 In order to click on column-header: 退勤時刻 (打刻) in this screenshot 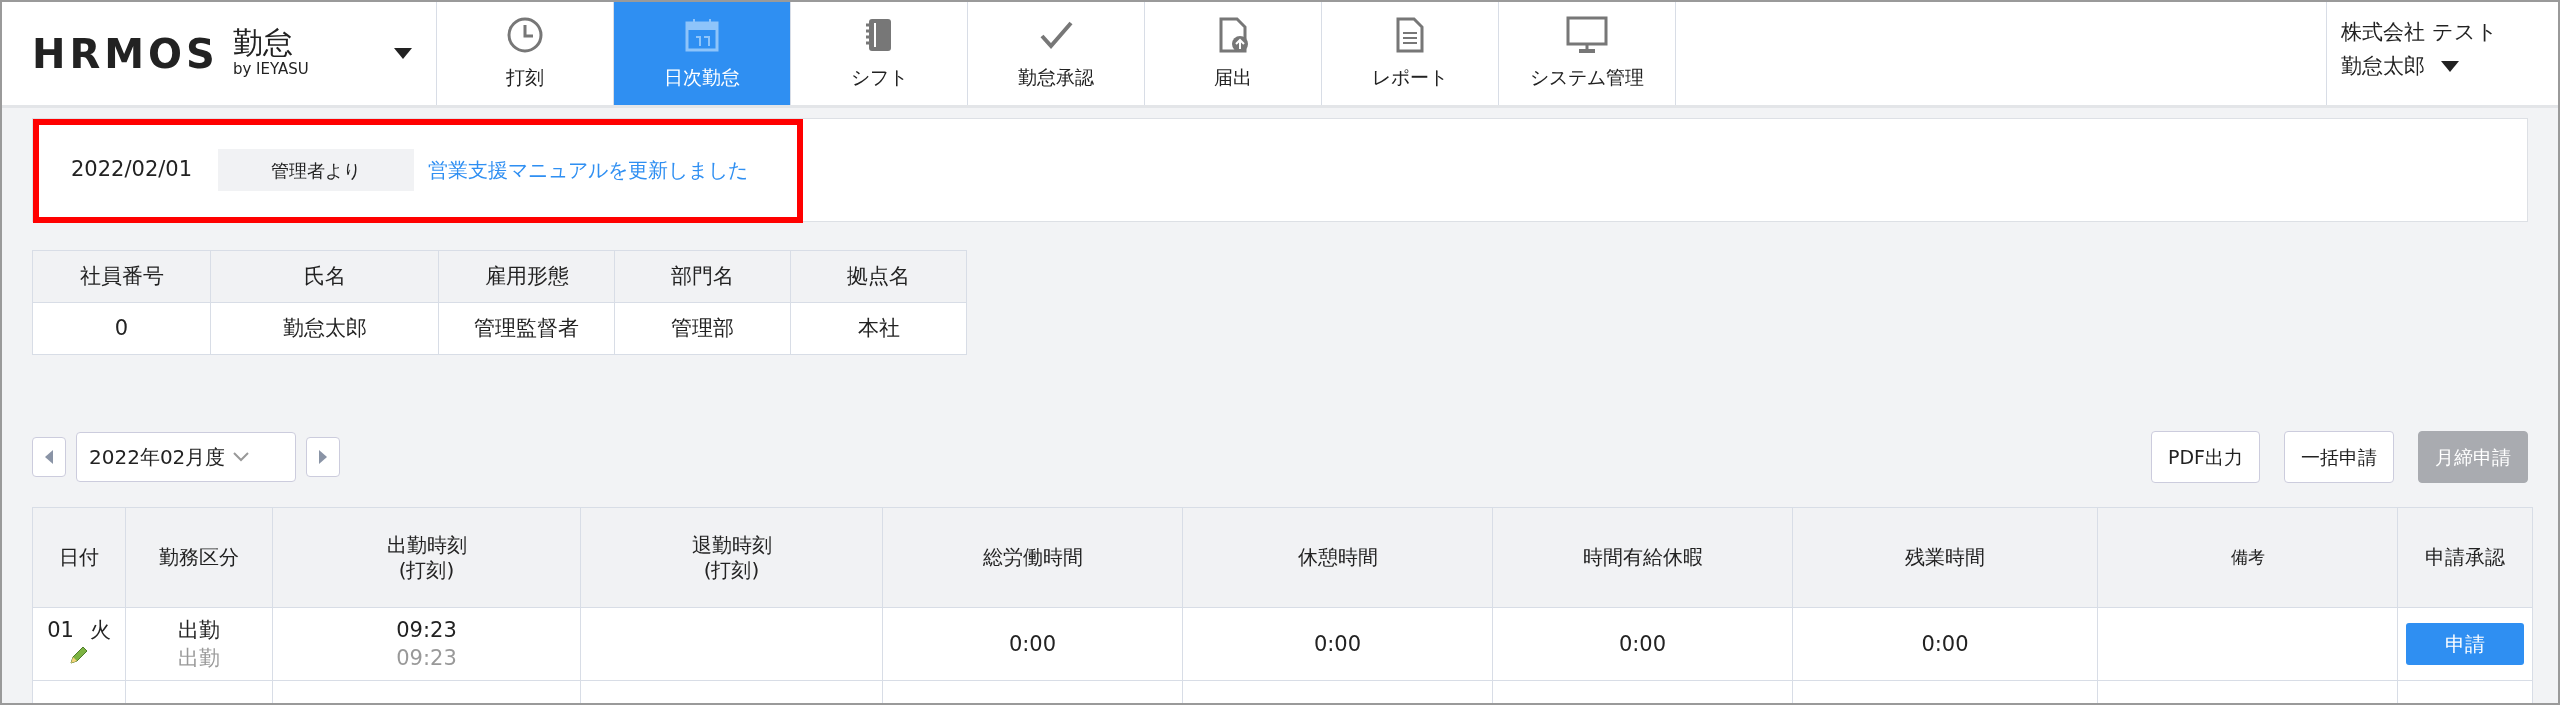, I will do `click(731, 557)`.